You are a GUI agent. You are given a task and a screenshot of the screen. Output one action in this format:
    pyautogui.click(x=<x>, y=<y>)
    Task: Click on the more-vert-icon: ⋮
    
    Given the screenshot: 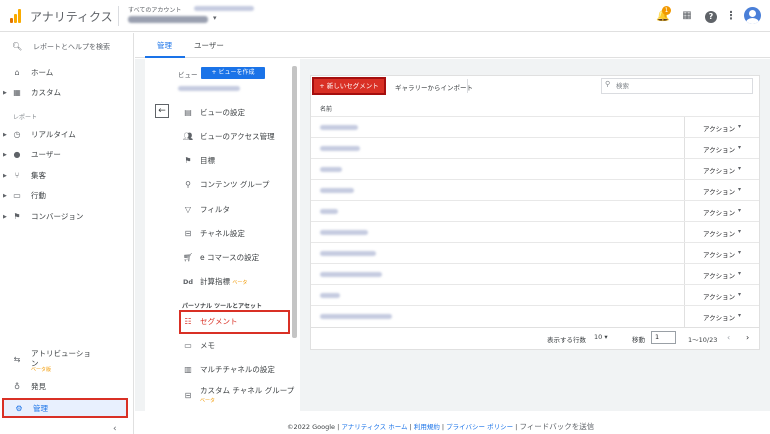 What is the action you would take?
    pyautogui.click(x=731, y=16)
    